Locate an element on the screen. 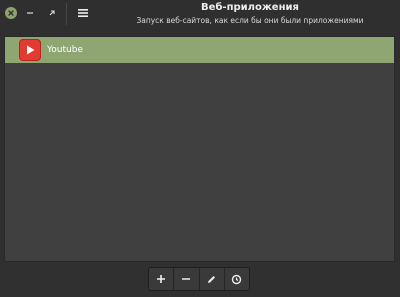  launch-icon is located at coordinates (237, 279).